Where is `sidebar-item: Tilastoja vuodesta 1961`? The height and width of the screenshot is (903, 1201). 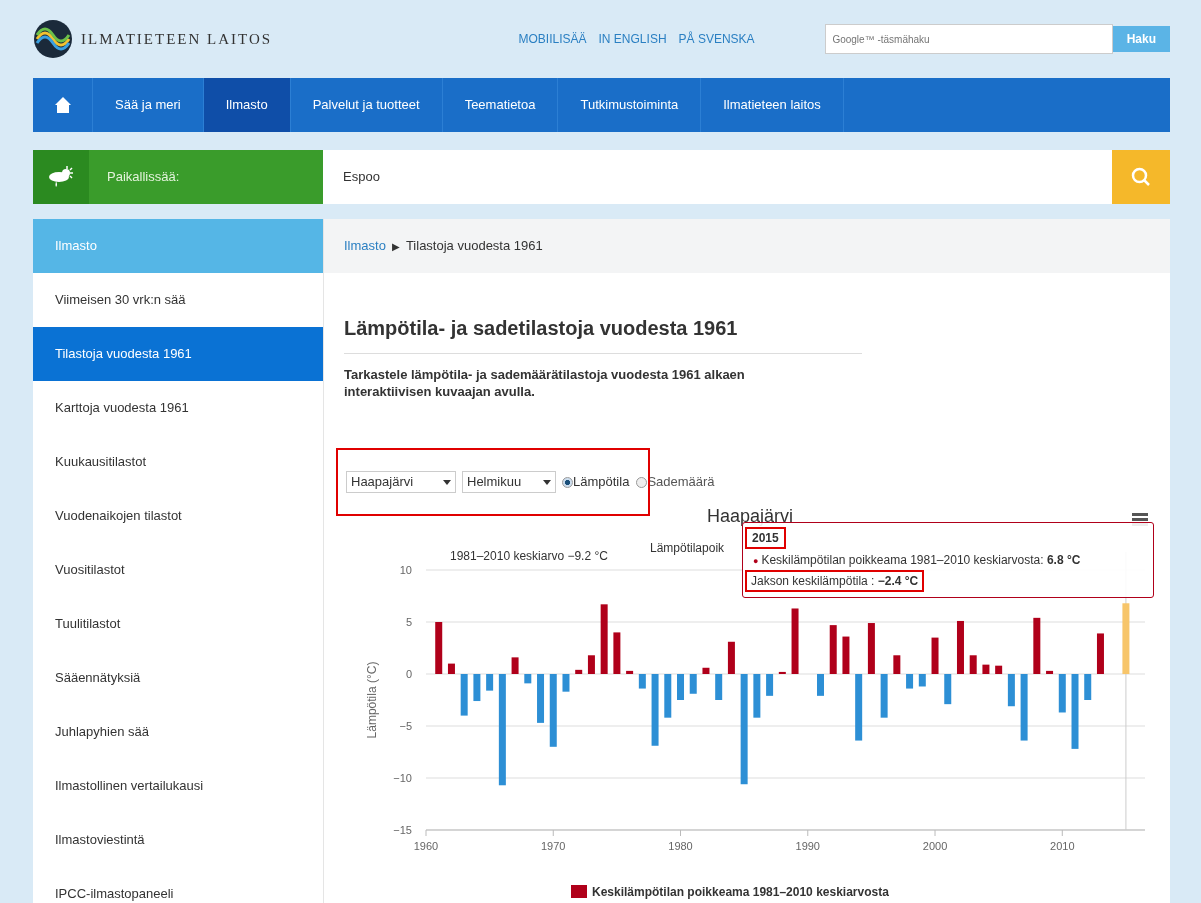
sidebar-item: Tilastoja vuodesta 1961 is located at coordinates (178, 354).